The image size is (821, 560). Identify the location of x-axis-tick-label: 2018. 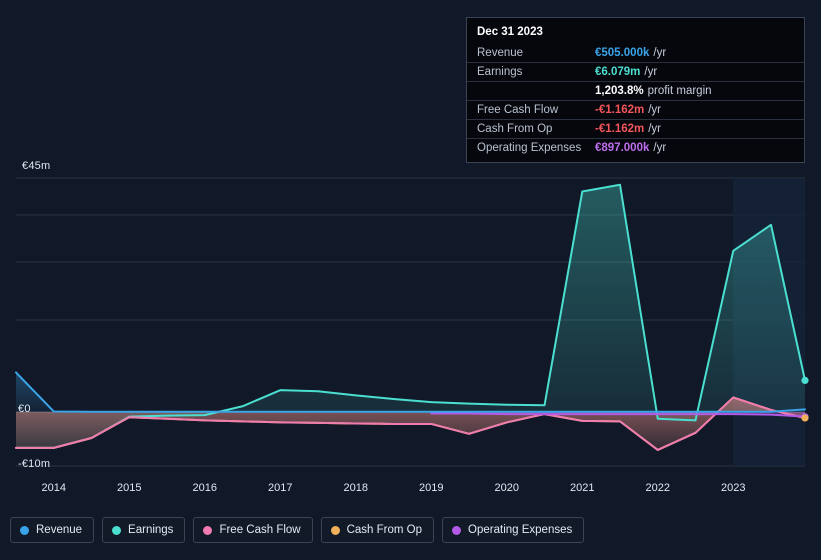
(356, 488).